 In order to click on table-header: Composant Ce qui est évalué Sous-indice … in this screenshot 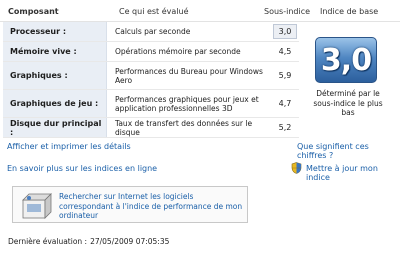, I will do `click(200, 11)`.